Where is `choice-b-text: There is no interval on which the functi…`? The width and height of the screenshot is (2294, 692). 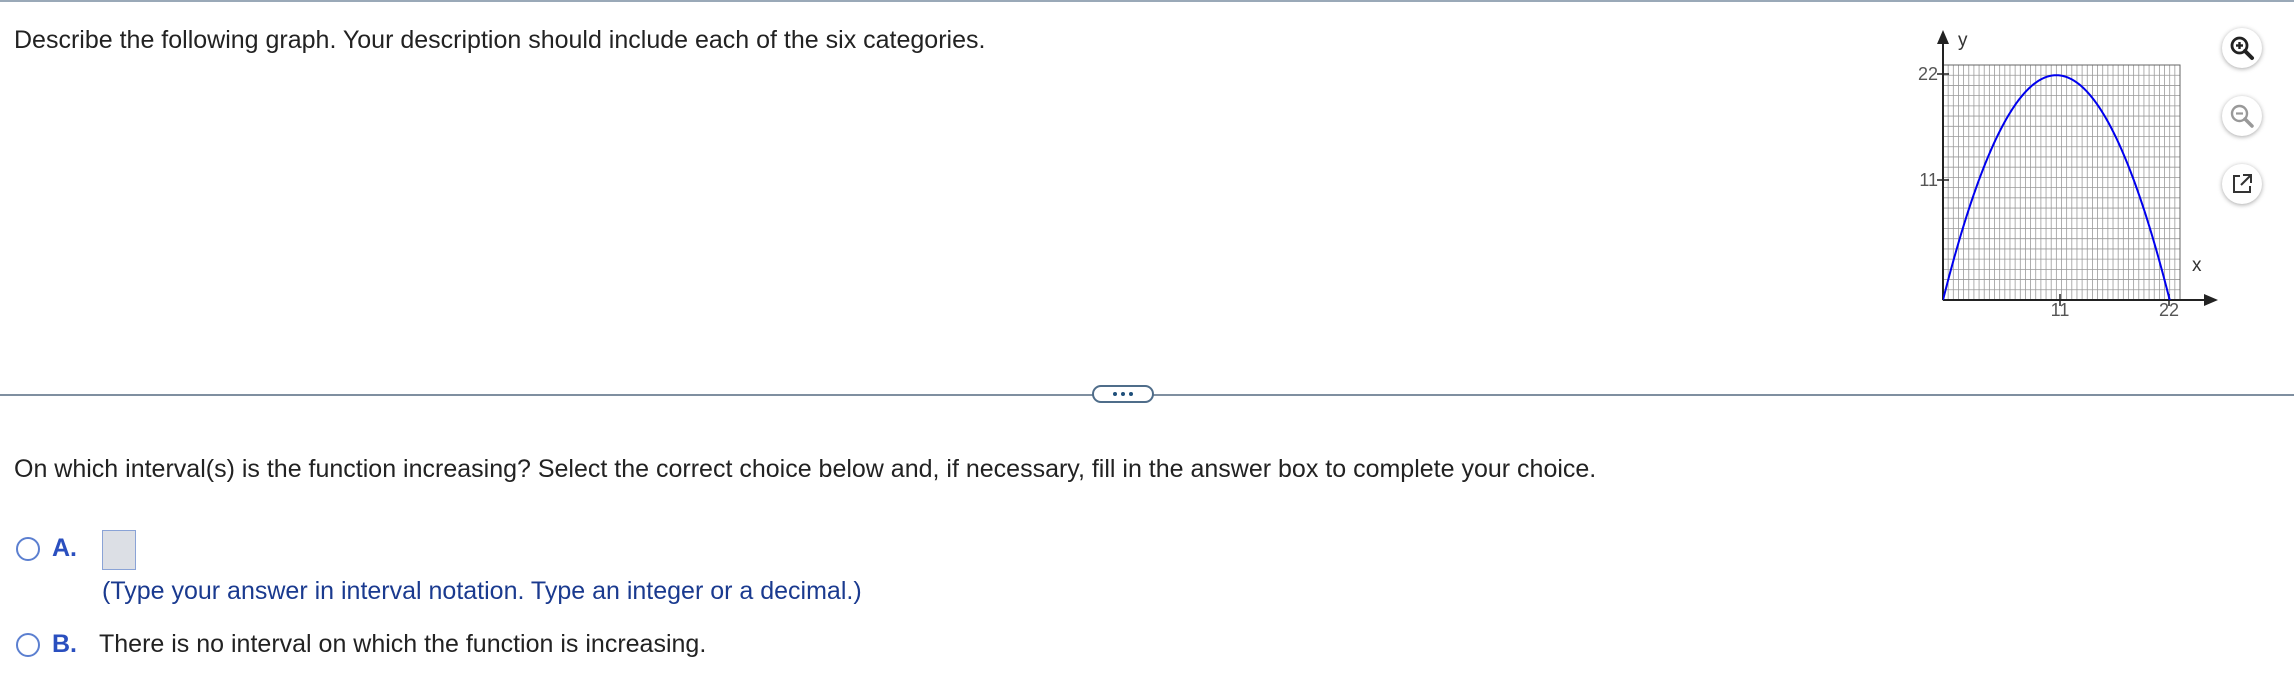 choice-b-text: There is no interval on which the functi… is located at coordinates (403, 644).